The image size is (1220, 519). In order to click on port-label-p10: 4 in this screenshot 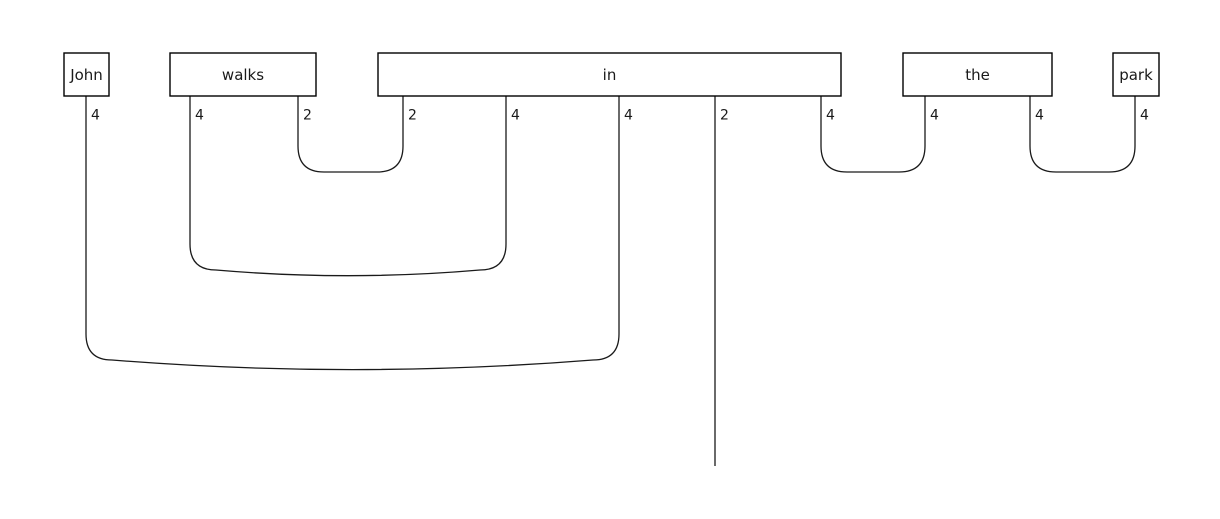, I will do `click(1039, 116)`.